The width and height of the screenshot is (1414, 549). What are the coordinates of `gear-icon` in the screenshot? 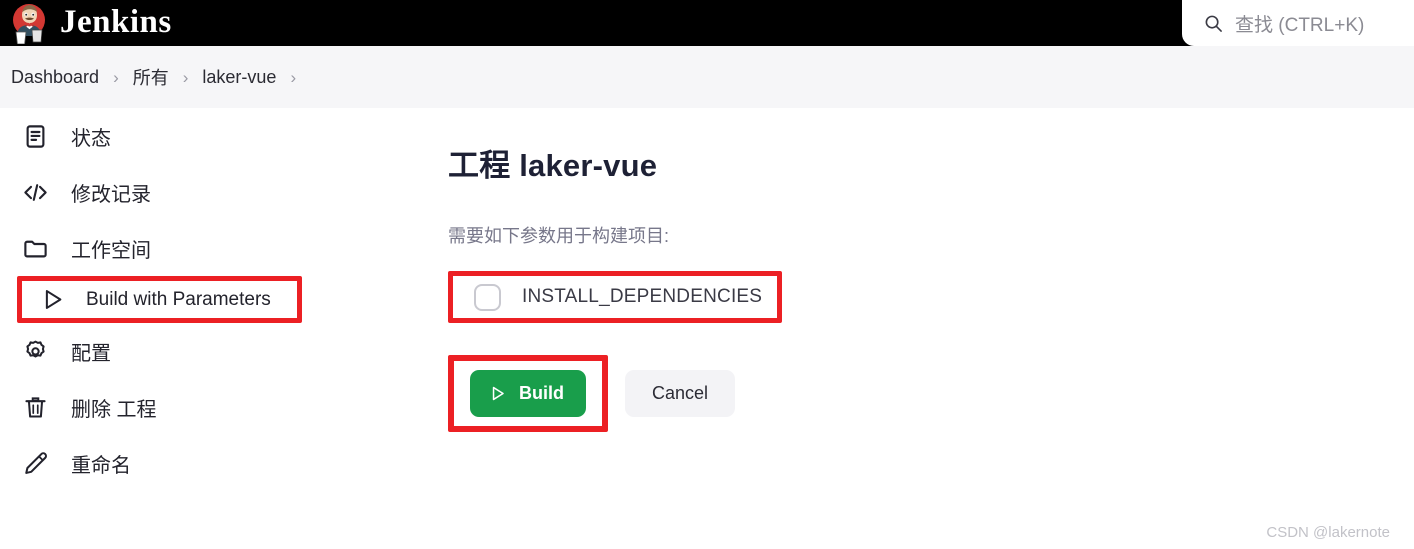 It's located at (35, 351).